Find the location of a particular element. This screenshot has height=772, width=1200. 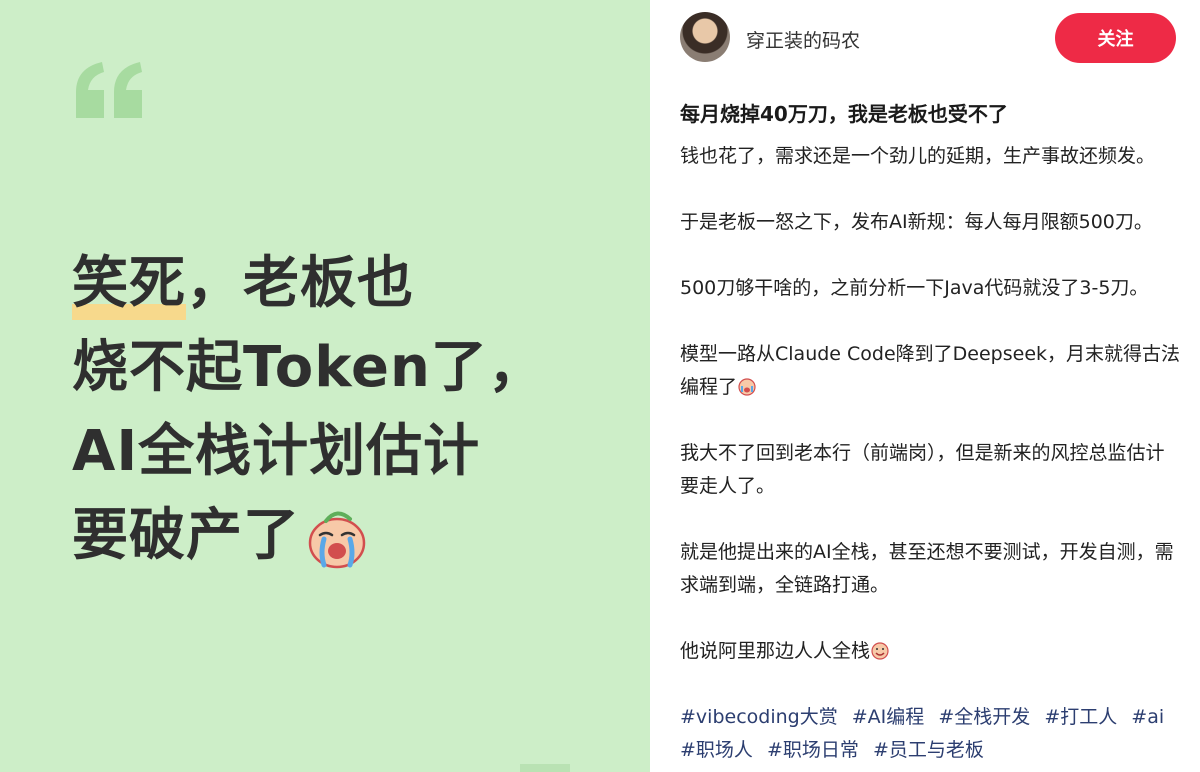

scroll-indicator is located at coordinates (545, 768).